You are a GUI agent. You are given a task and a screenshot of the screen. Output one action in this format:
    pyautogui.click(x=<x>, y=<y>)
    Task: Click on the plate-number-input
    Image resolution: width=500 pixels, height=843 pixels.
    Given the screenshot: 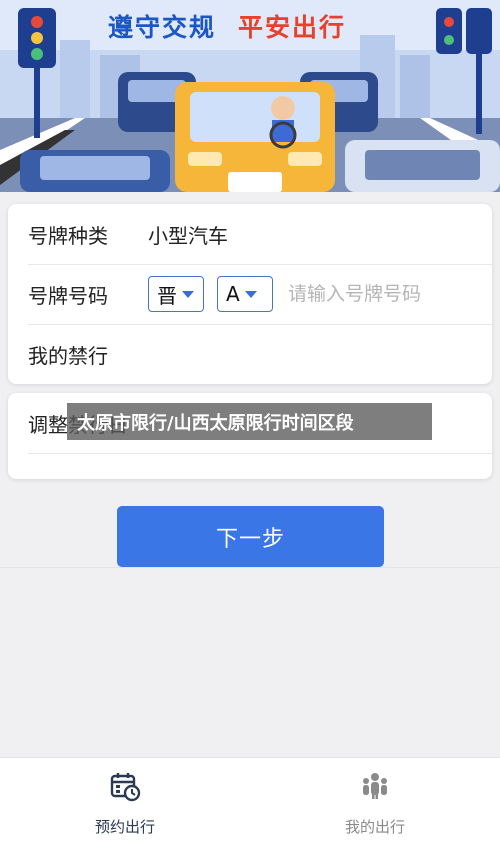 What is the action you would take?
    pyautogui.click(x=383, y=294)
    